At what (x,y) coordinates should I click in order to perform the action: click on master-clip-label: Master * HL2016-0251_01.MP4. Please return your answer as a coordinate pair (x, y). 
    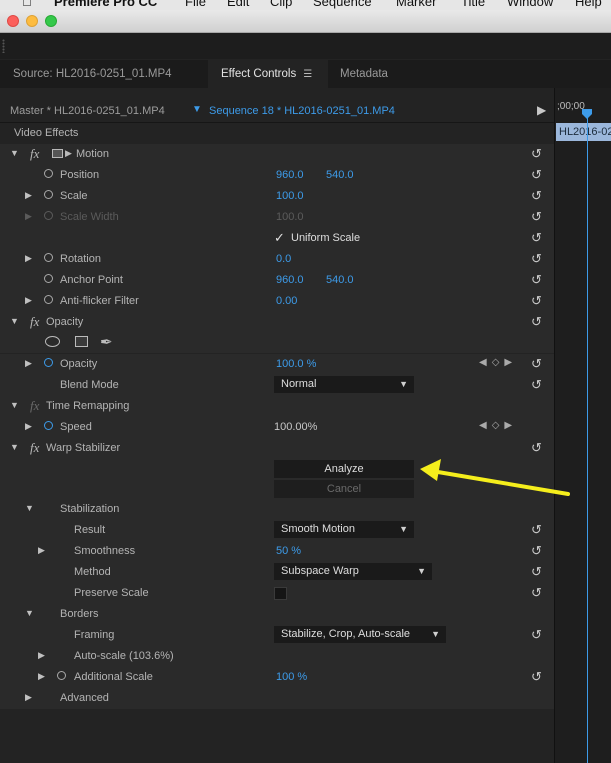
    Looking at the image, I should click on (87, 111).